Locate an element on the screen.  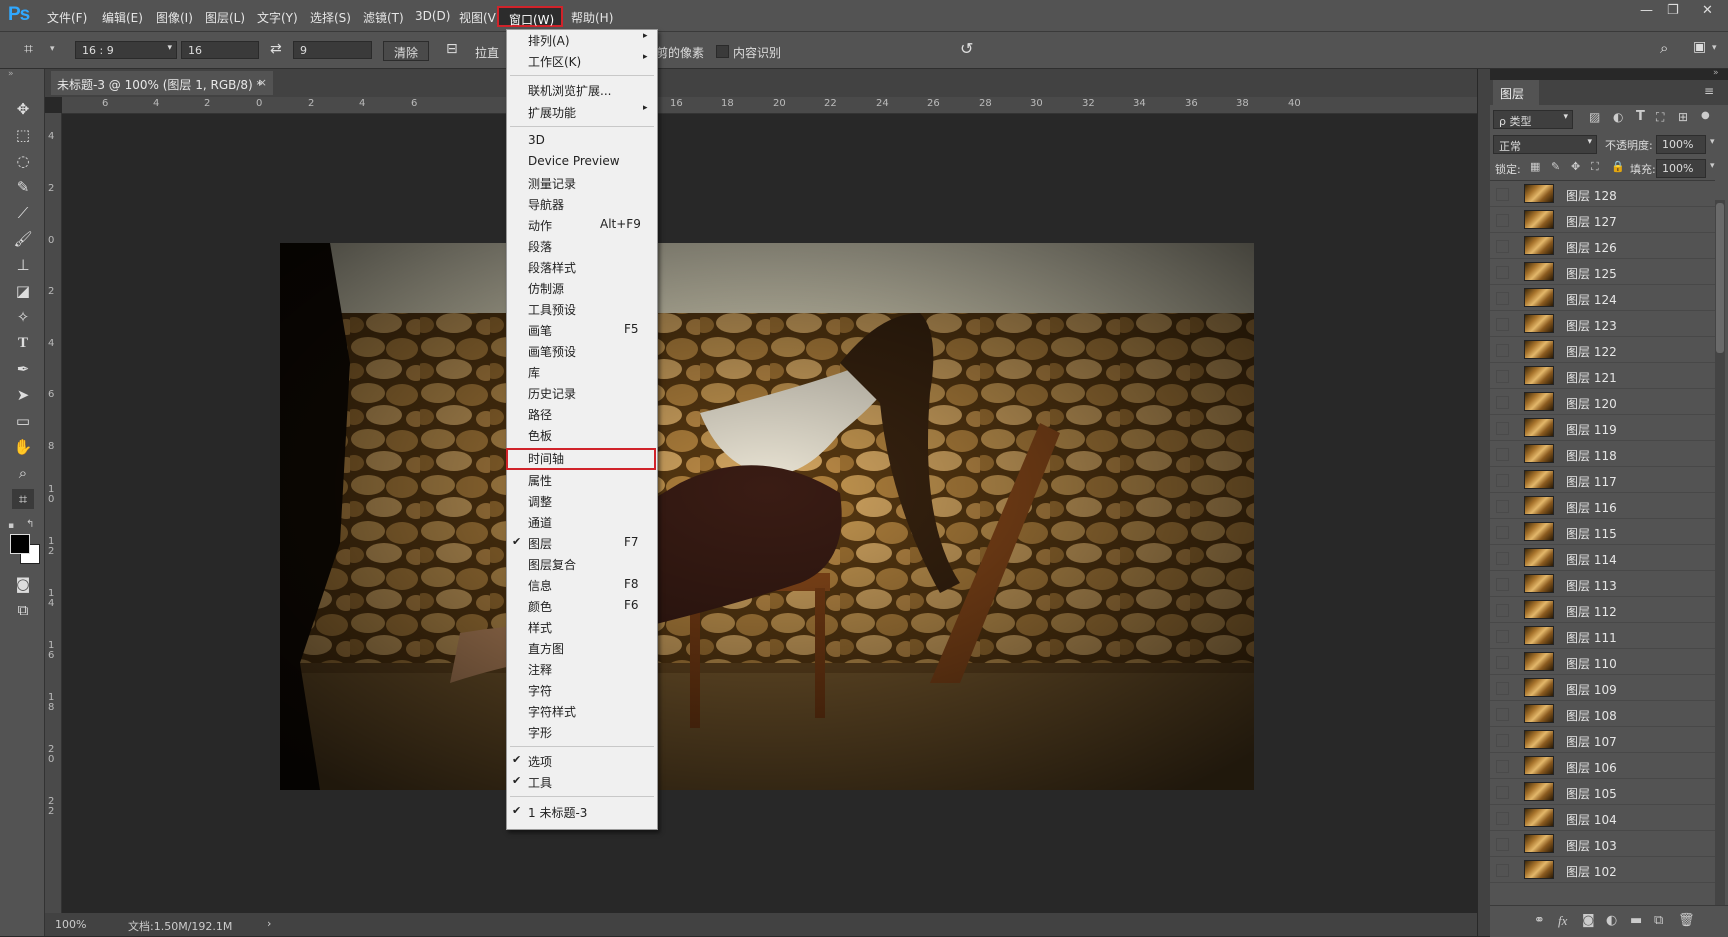
type-filter-icon: T is located at coordinates (1640, 116).